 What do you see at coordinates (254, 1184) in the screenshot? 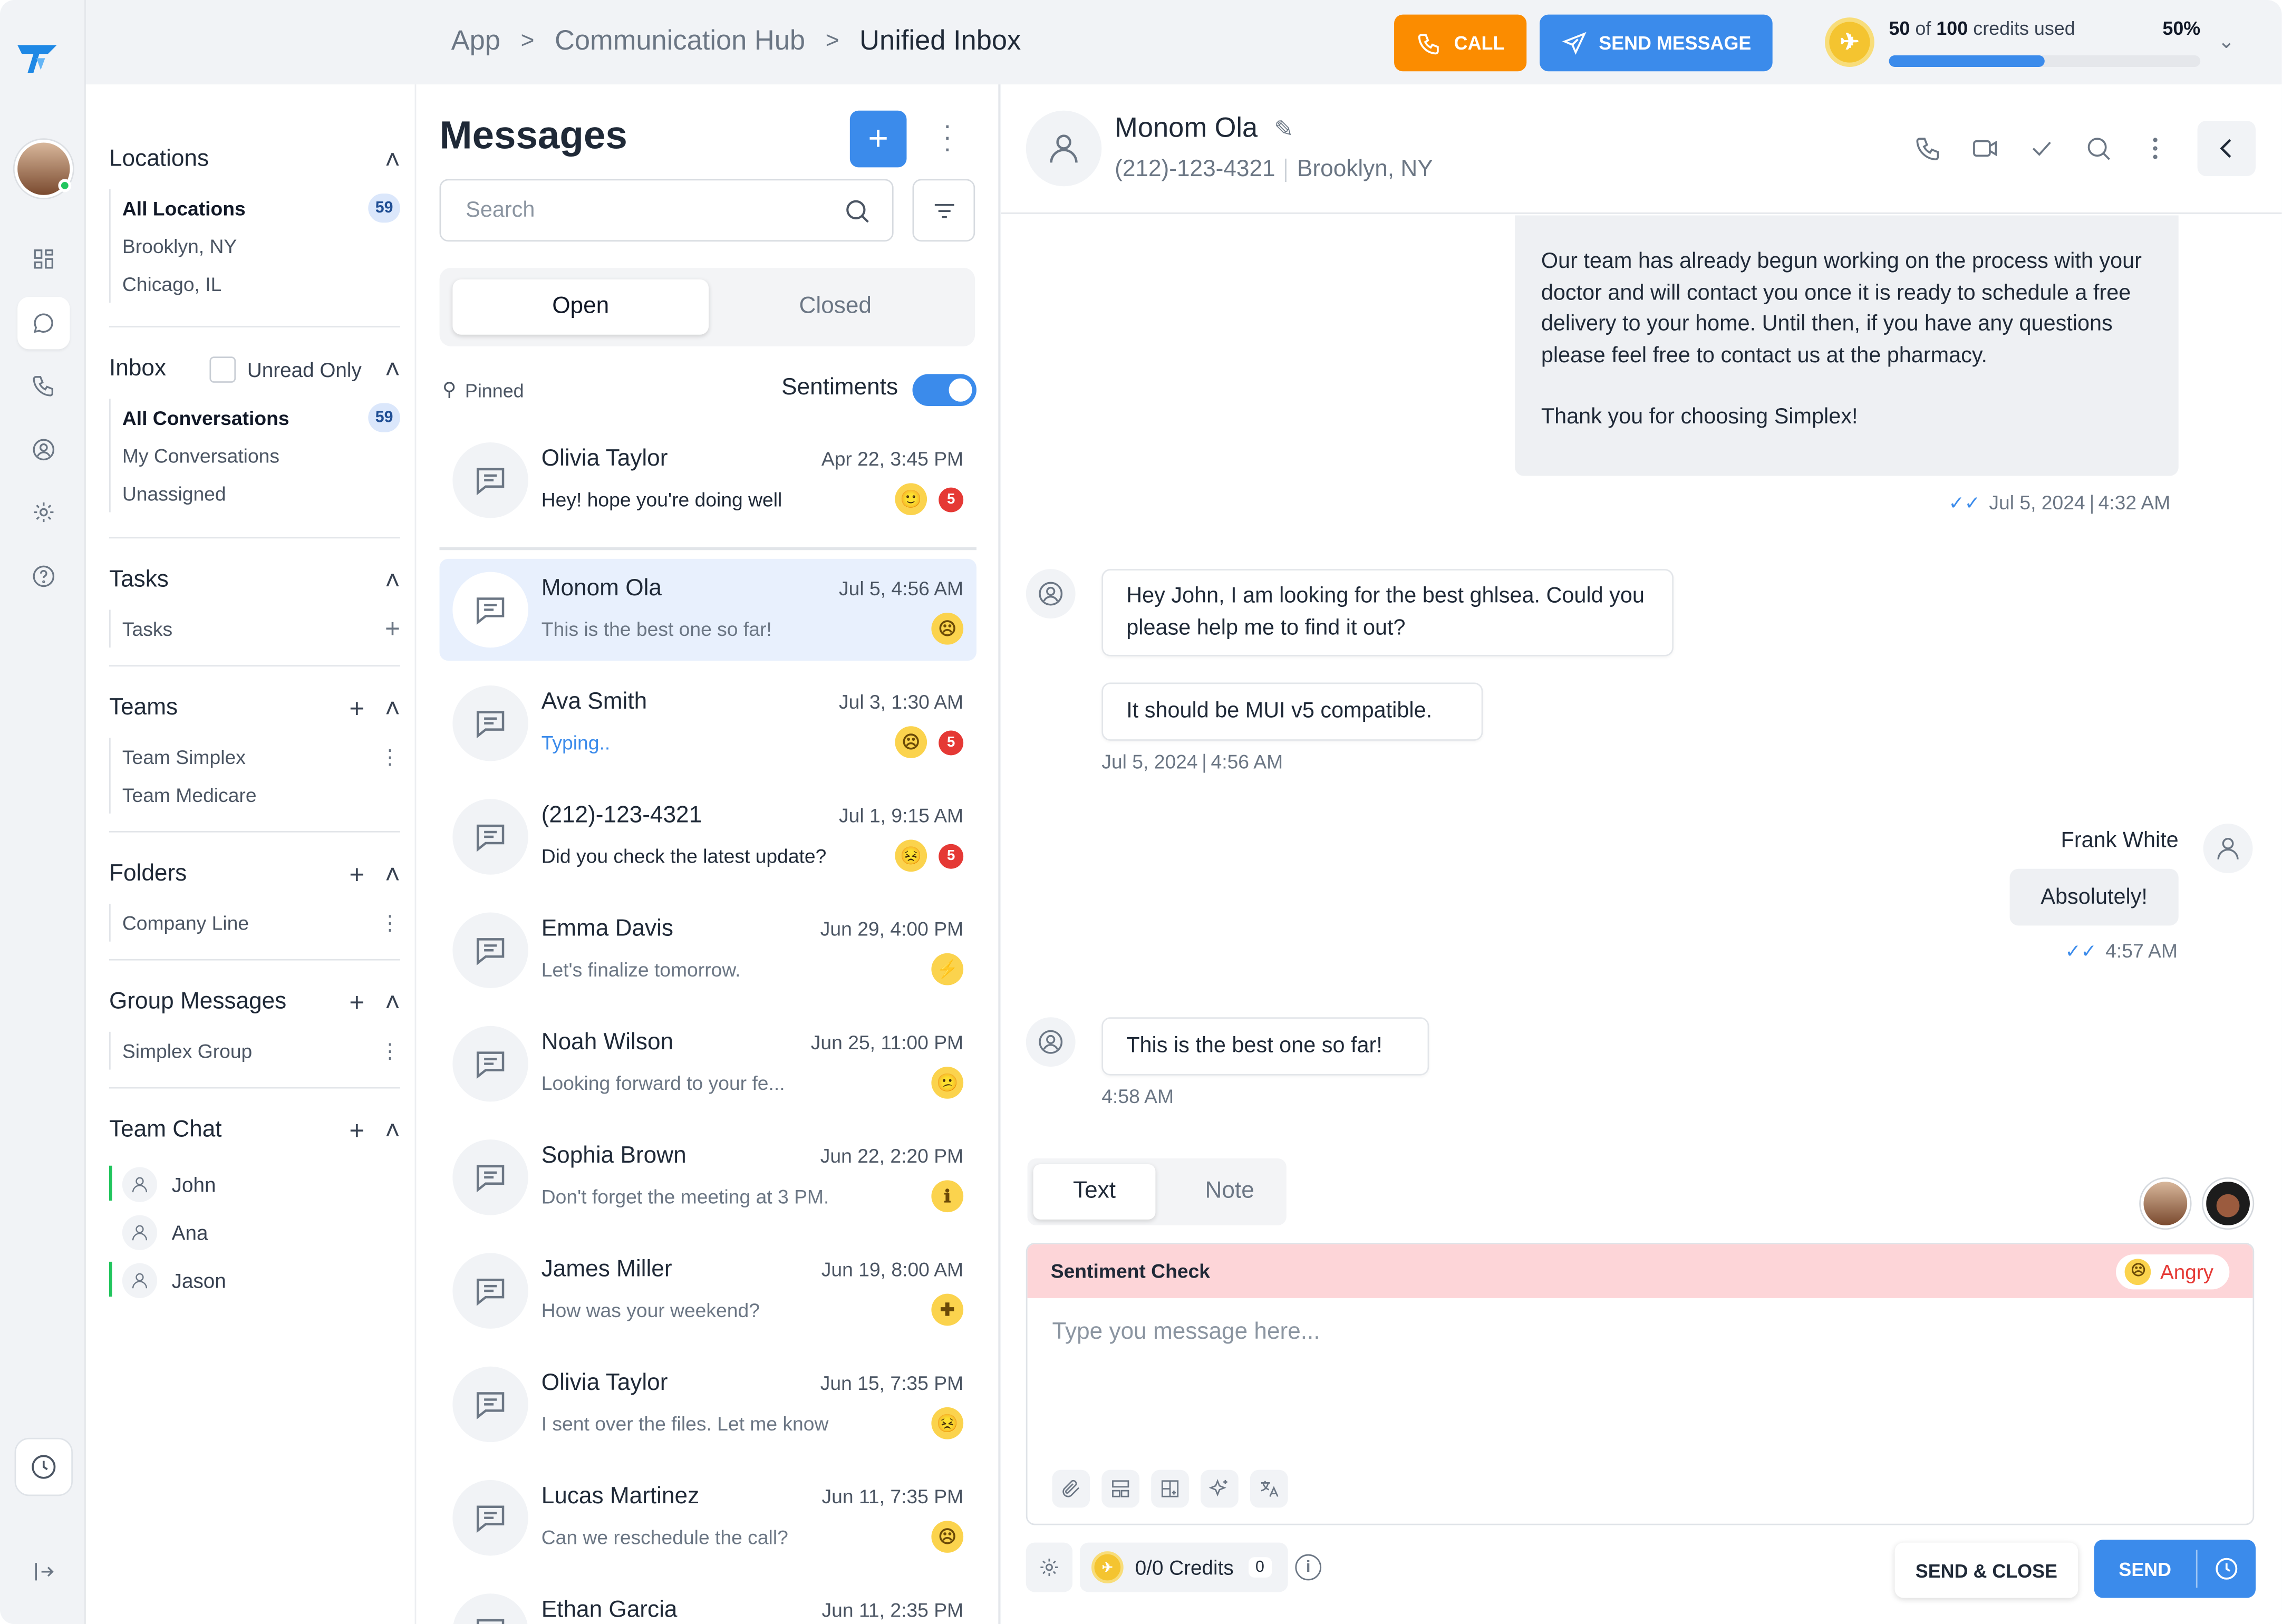
I see `team-chat-john: John` at bounding box center [254, 1184].